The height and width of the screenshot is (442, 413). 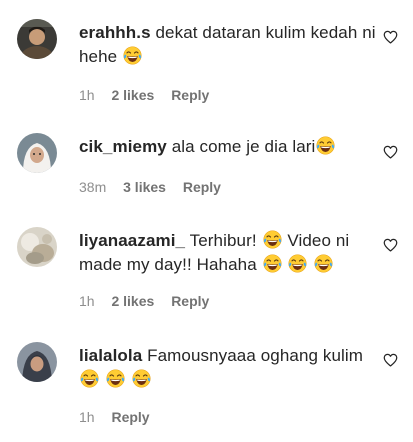 I want to click on comment-body: Terhibur!, so click(x=223, y=240).